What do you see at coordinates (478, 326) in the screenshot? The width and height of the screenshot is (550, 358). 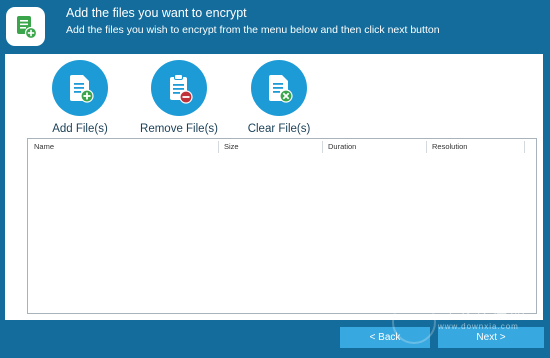 I see `watermark-url: www.downxia.com` at bounding box center [478, 326].